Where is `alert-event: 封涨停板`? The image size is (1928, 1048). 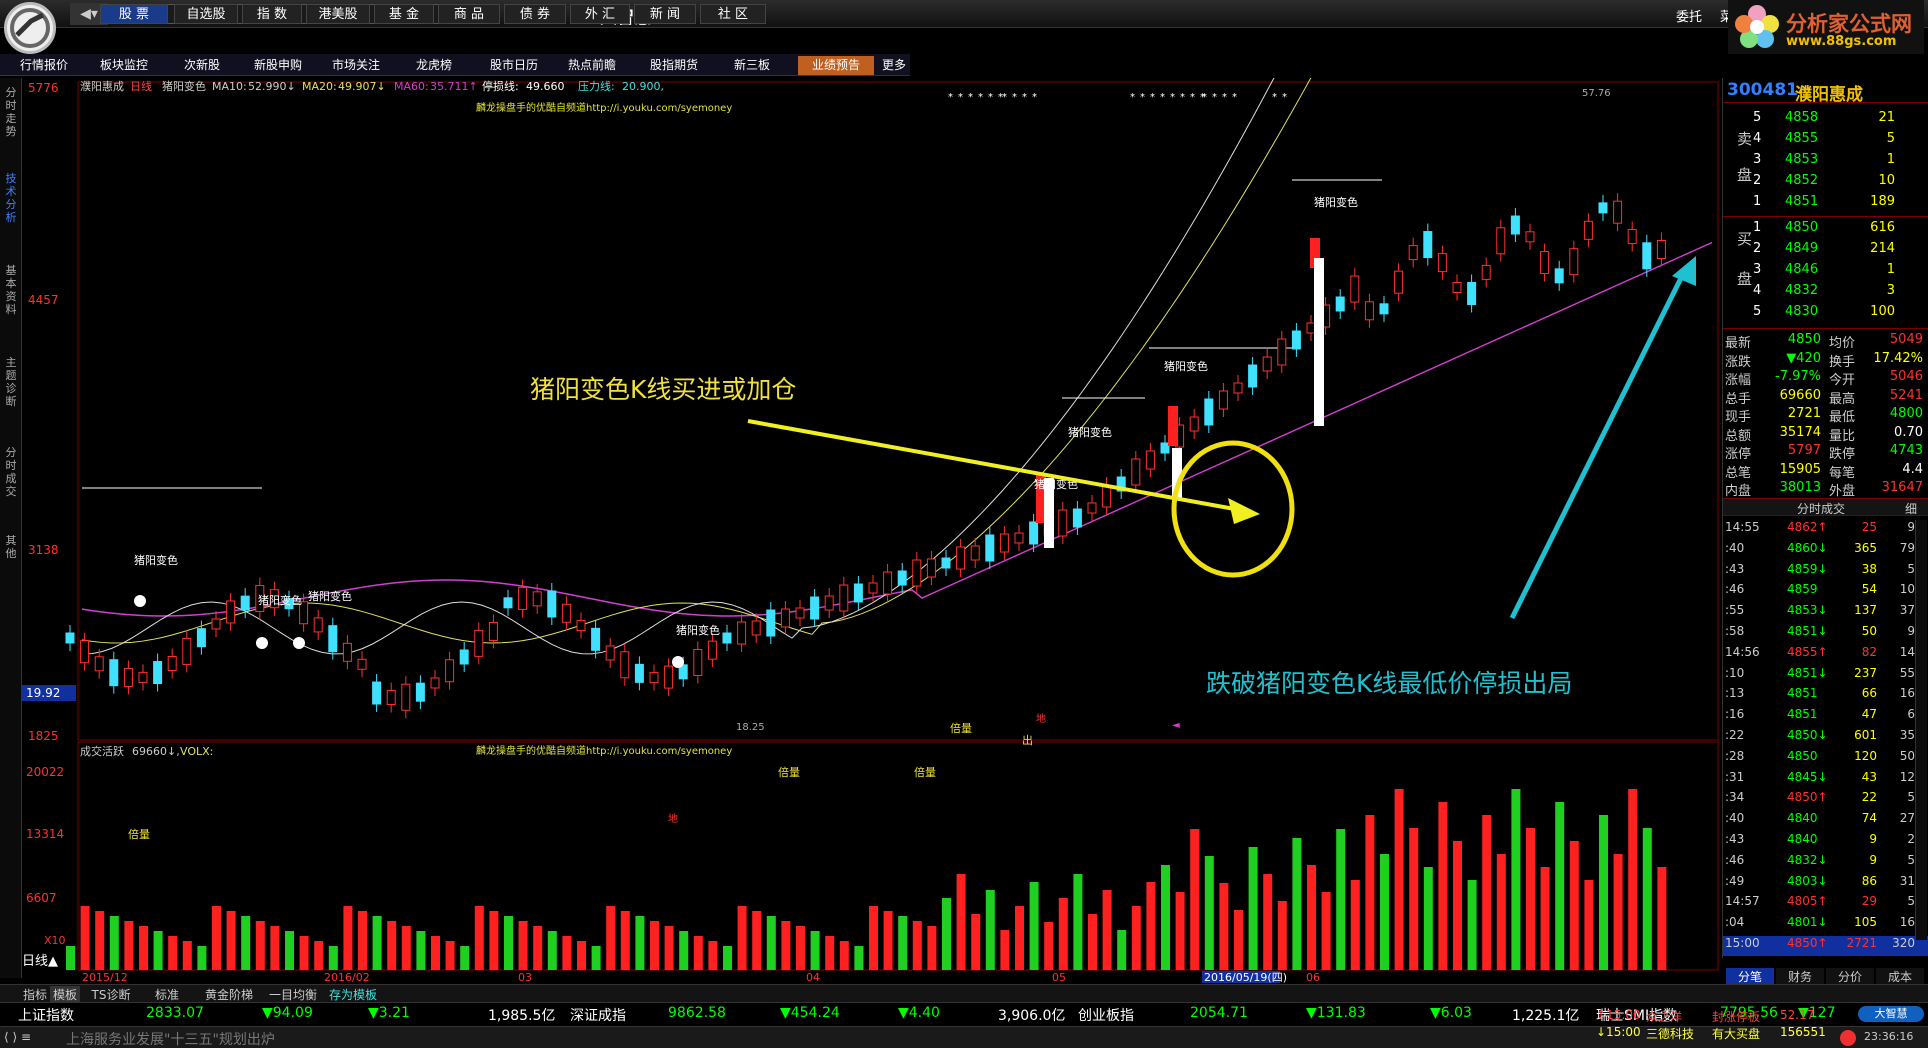
alert-event: 封涨停板 is located at coordinates (1736, 1016).